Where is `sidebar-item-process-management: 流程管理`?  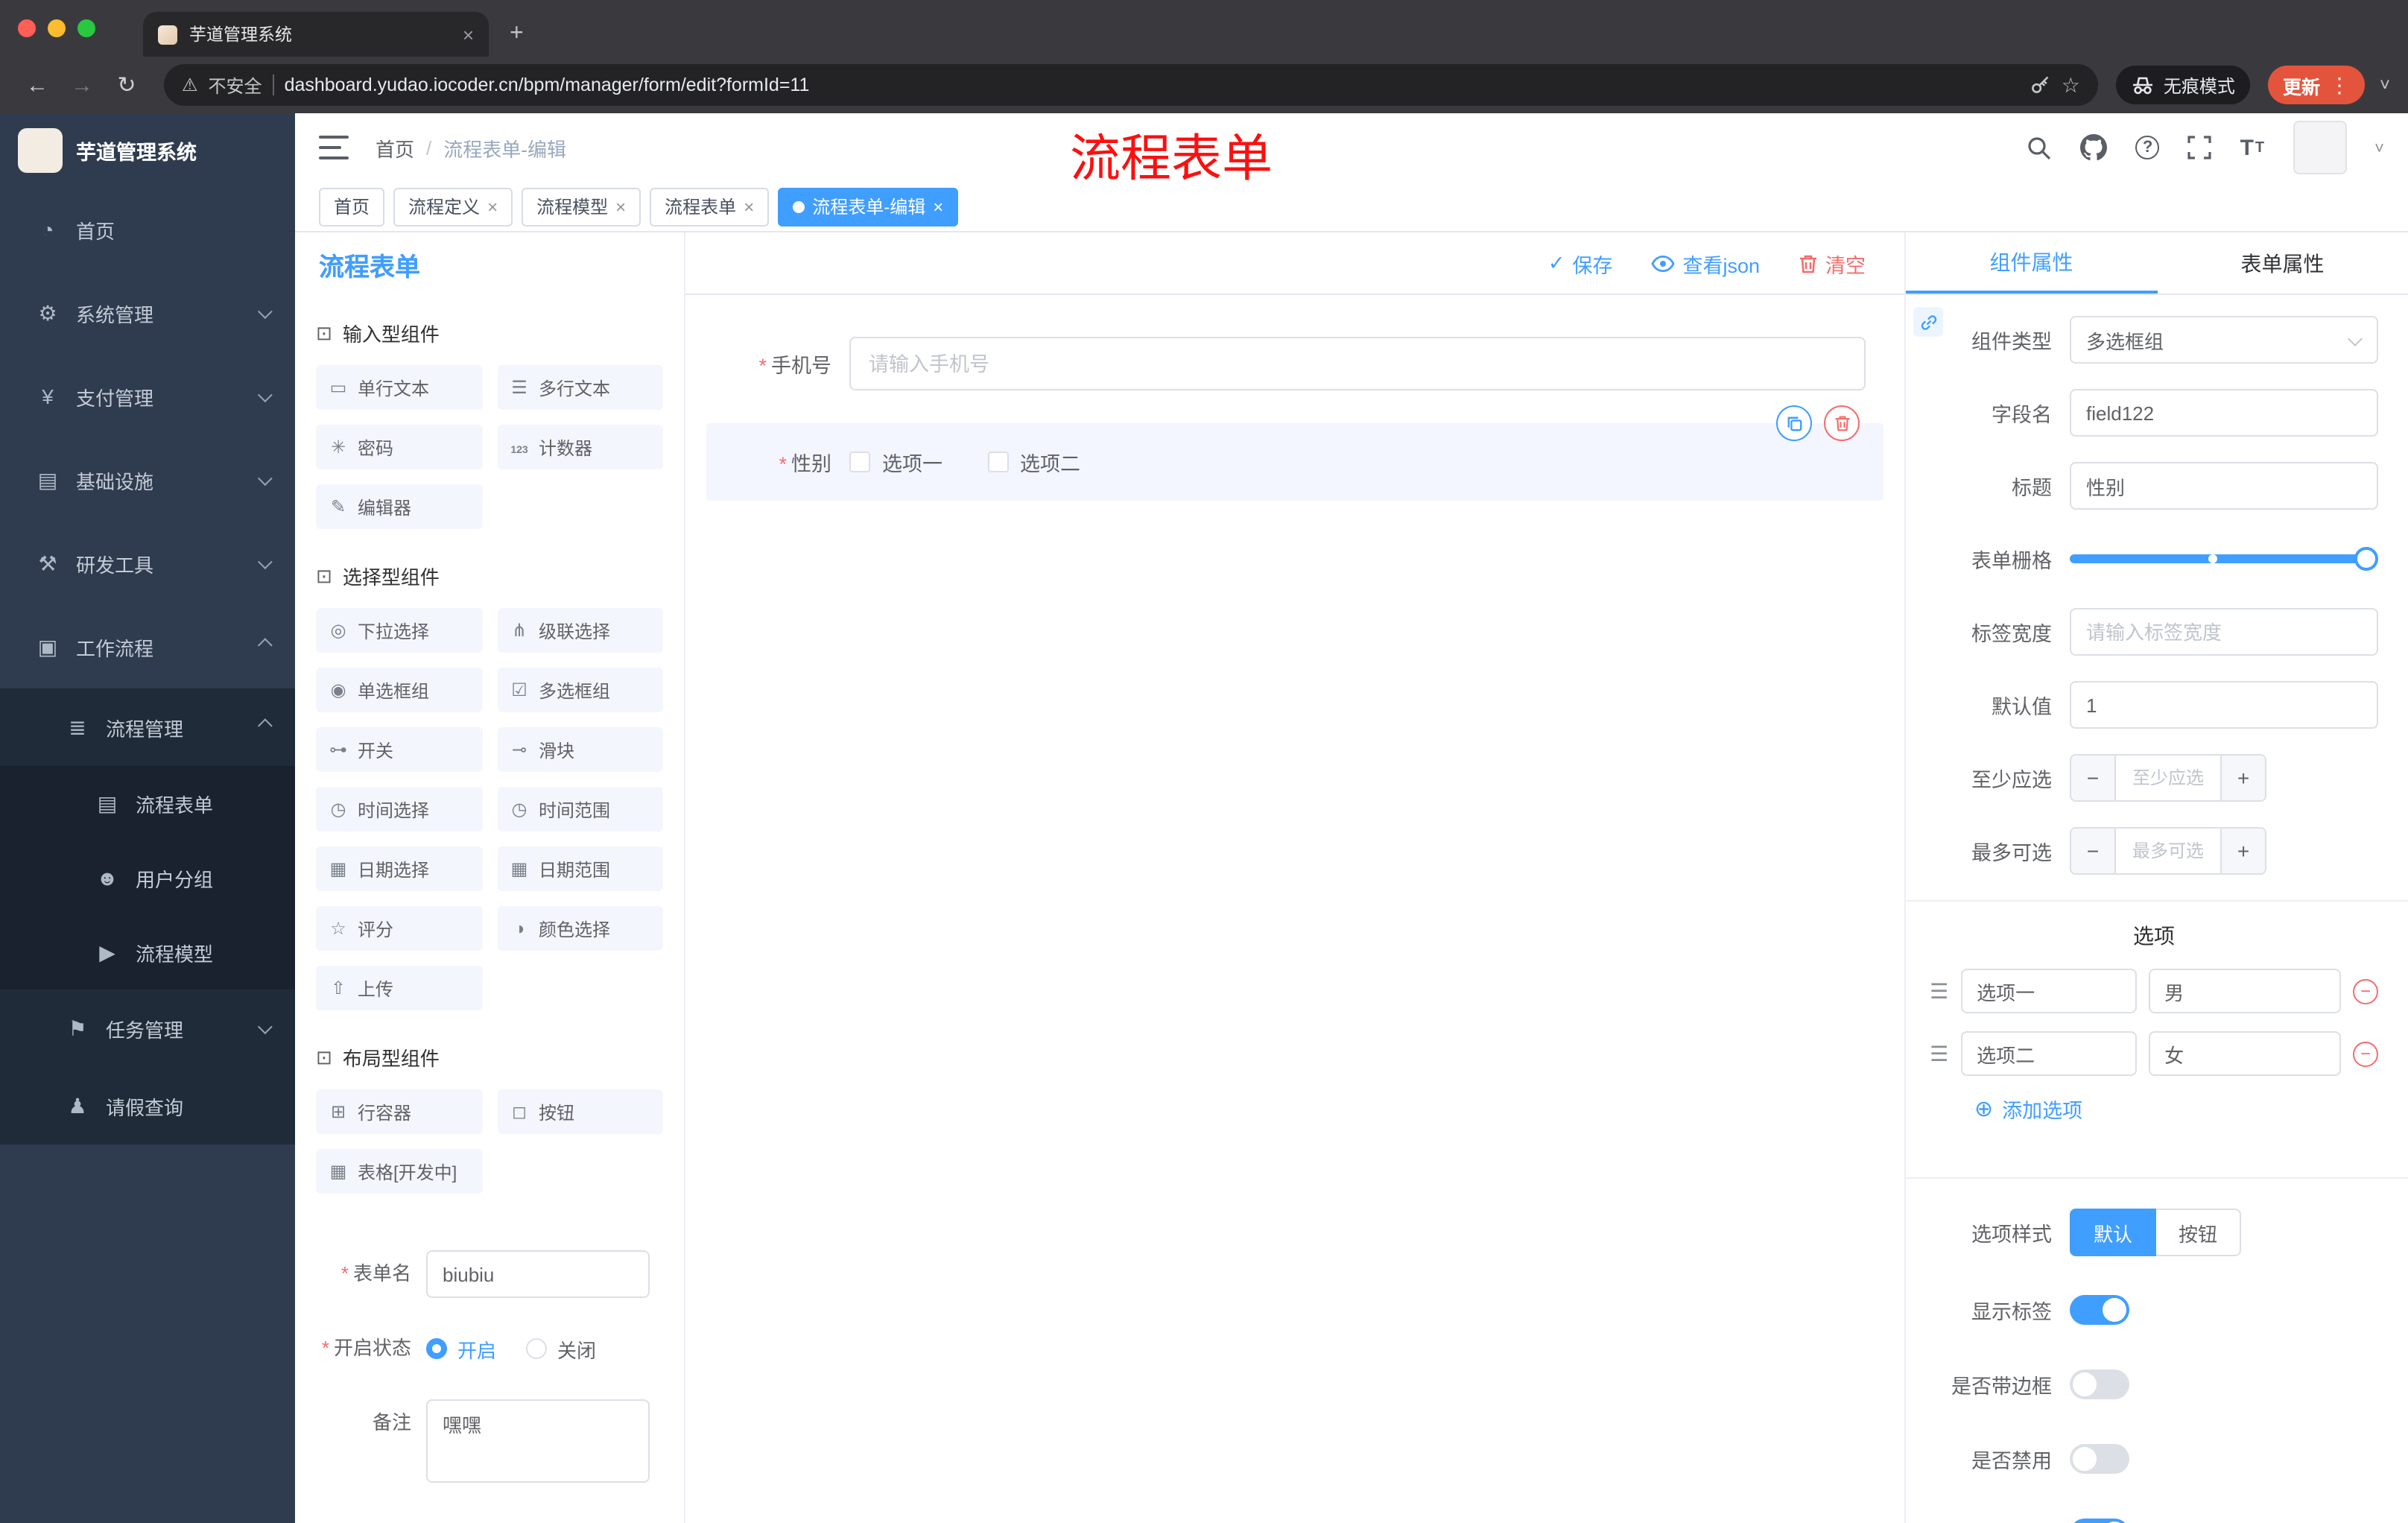 sidebar-item-process-management: 流程管理 is located at coordinates (147, 727).